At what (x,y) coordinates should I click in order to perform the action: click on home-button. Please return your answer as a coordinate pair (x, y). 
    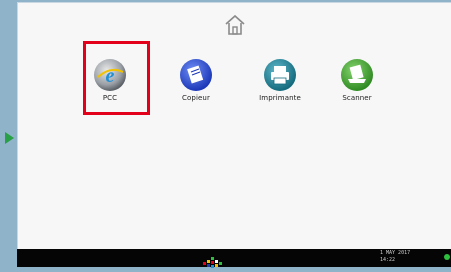
    Looking at the image, I should click on (235, 25).